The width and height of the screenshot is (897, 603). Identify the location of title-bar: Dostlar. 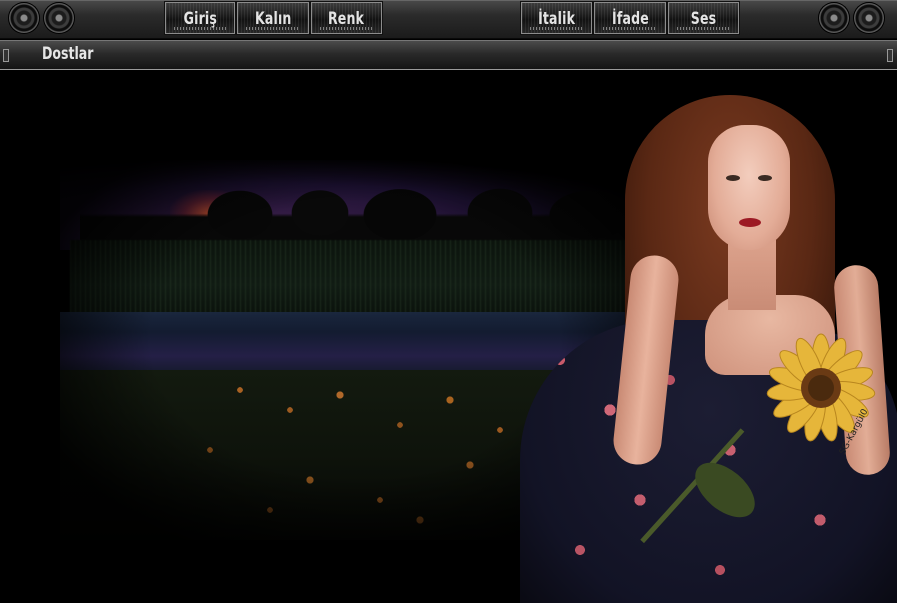
(448, 55).